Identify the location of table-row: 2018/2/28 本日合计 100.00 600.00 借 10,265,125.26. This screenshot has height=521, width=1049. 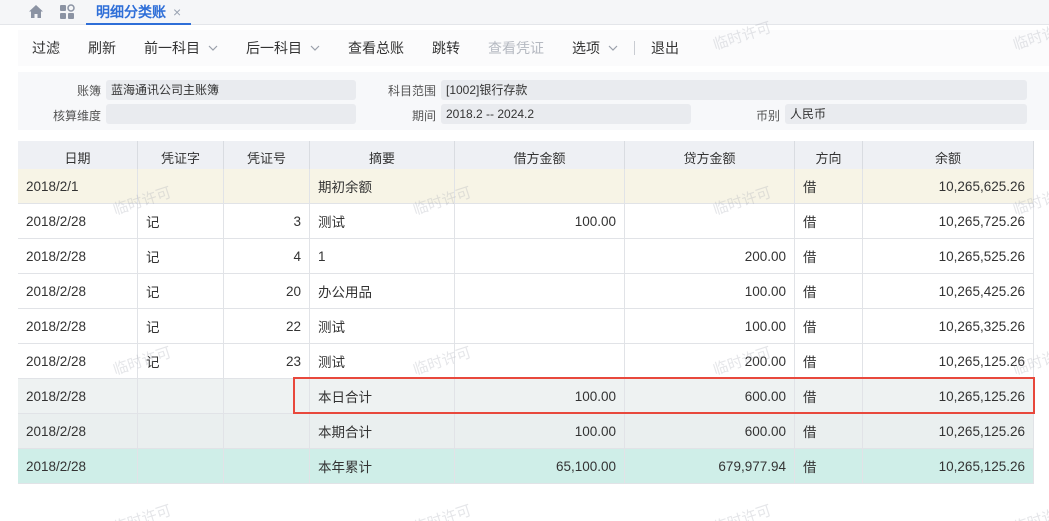
(526, 396).